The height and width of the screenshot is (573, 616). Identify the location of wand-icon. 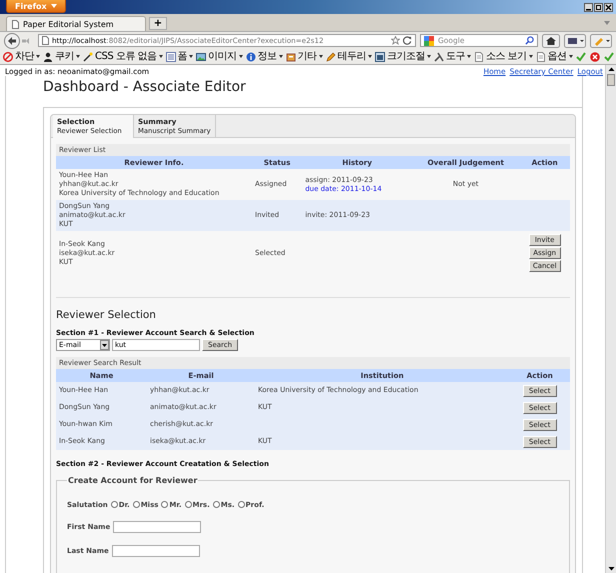
(88, 57).